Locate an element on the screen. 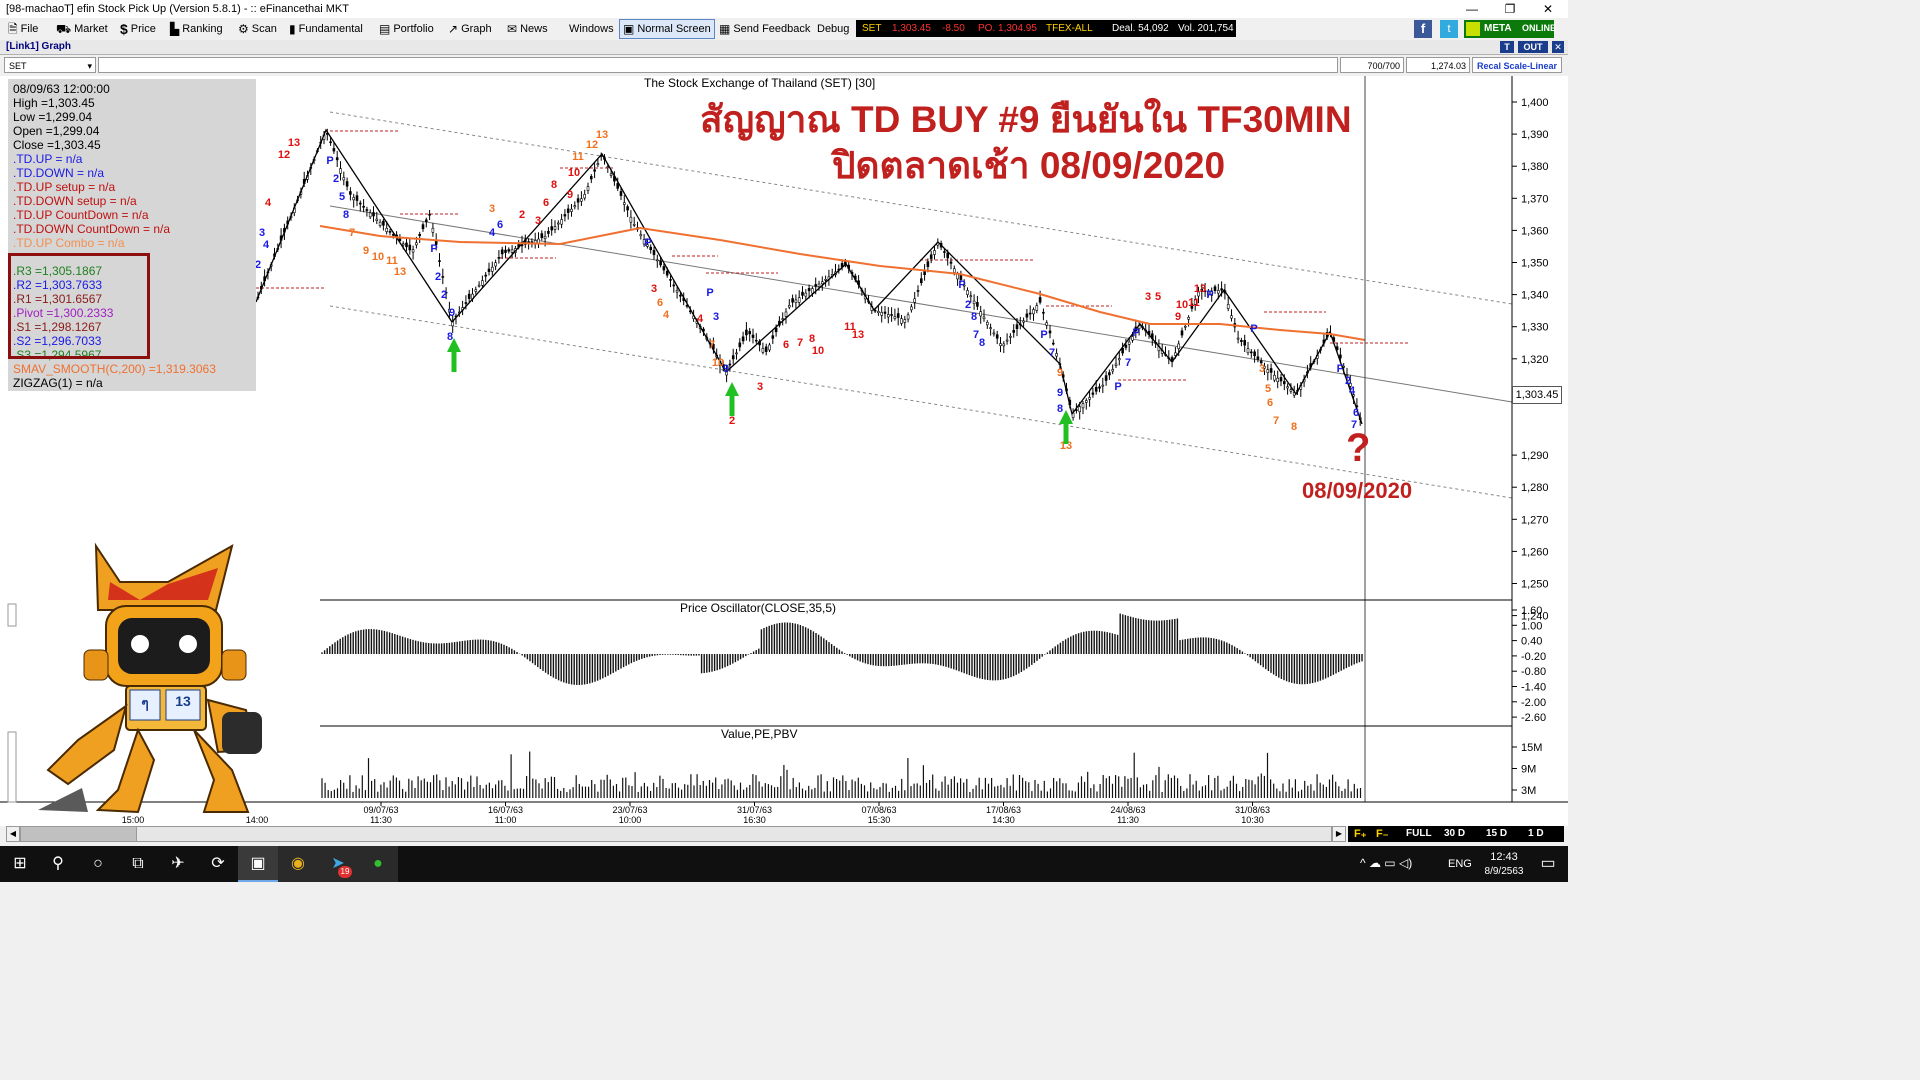 The width and height of the screenshot is (1920, 1080). scroll-track is located at coordinates (734, 834).